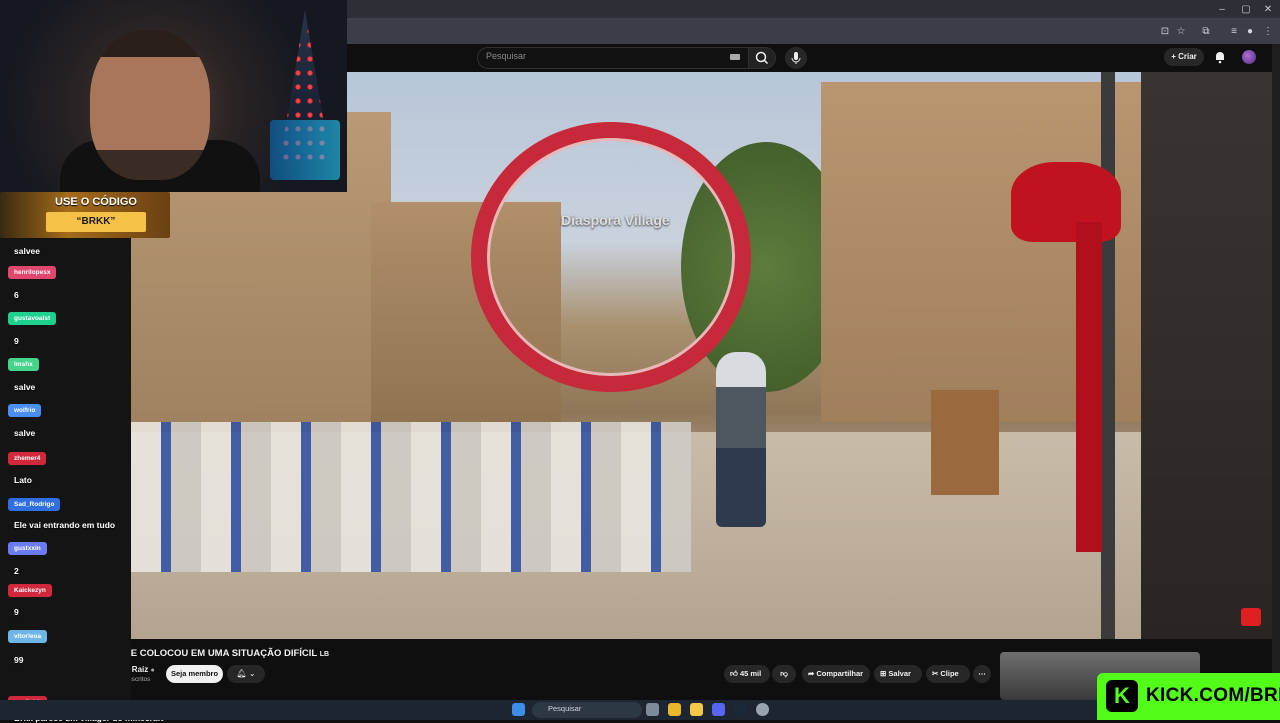 This screenshot has height=723, width=1280. Describe the element at coordinates (652, 709) in the screenshot. I see `task-view-icon` at that location.